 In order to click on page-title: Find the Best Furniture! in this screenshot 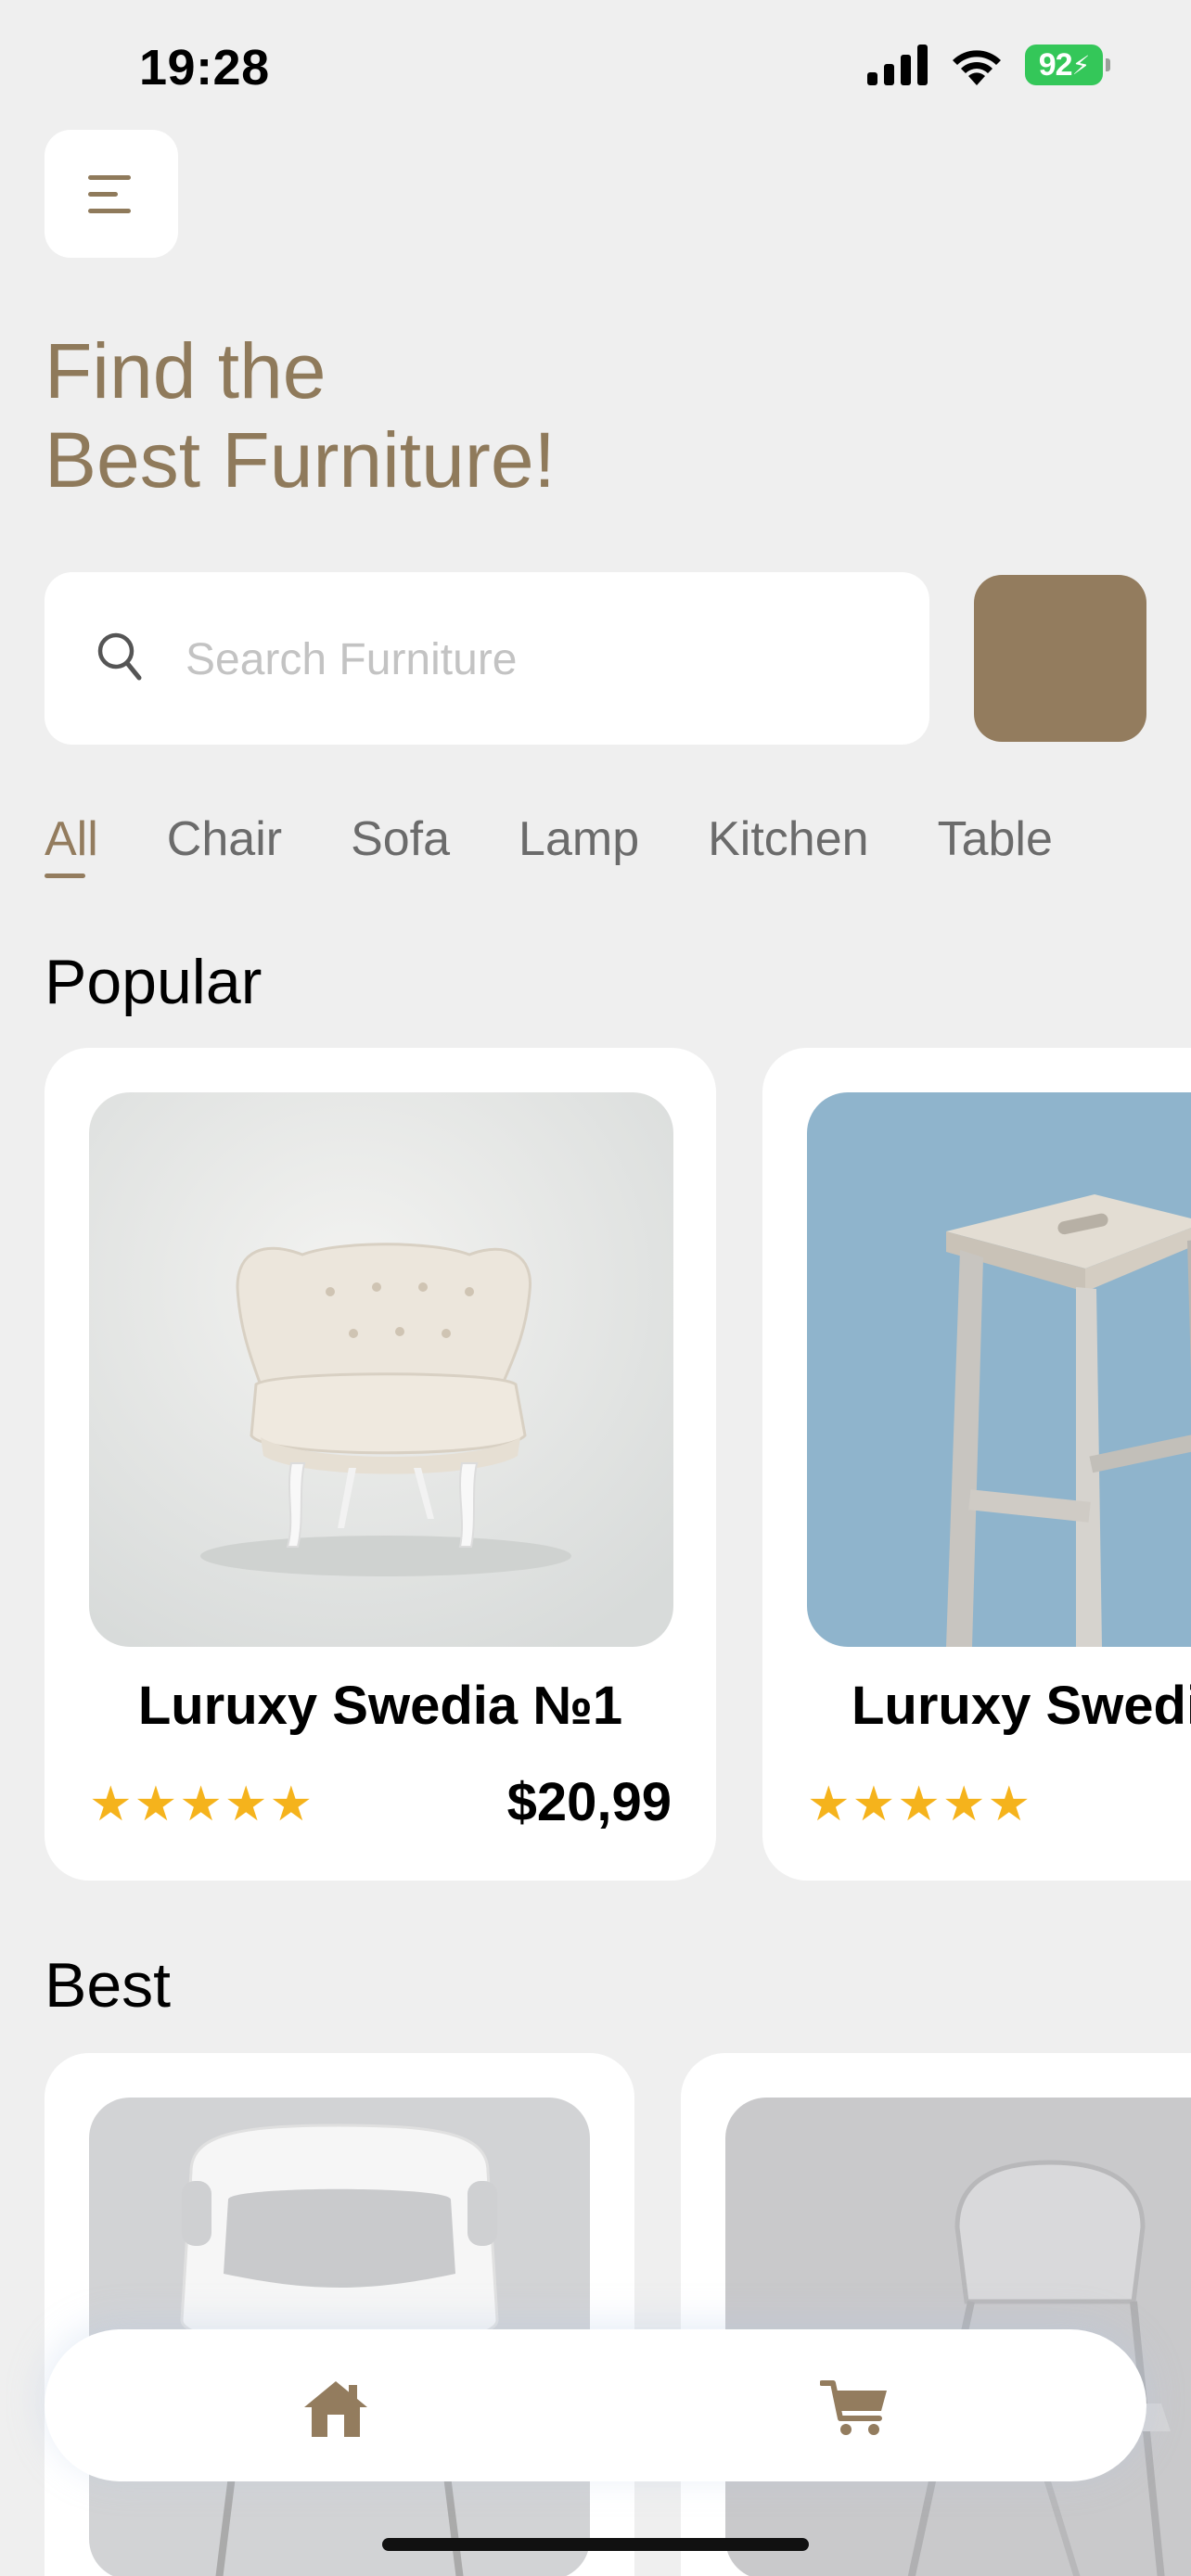, I will do `click(300, 415)`.